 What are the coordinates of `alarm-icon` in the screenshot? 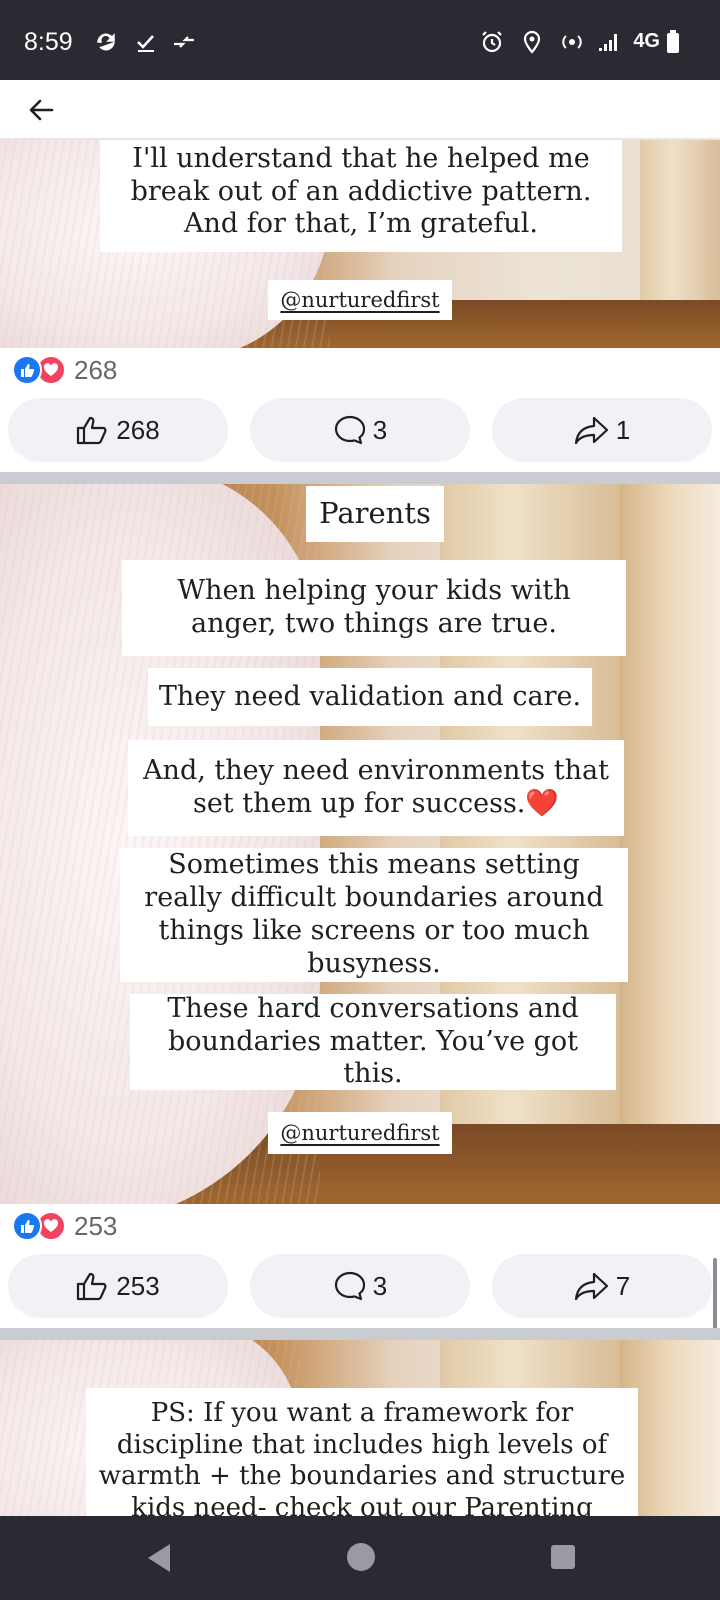 It's located at (492, 42).